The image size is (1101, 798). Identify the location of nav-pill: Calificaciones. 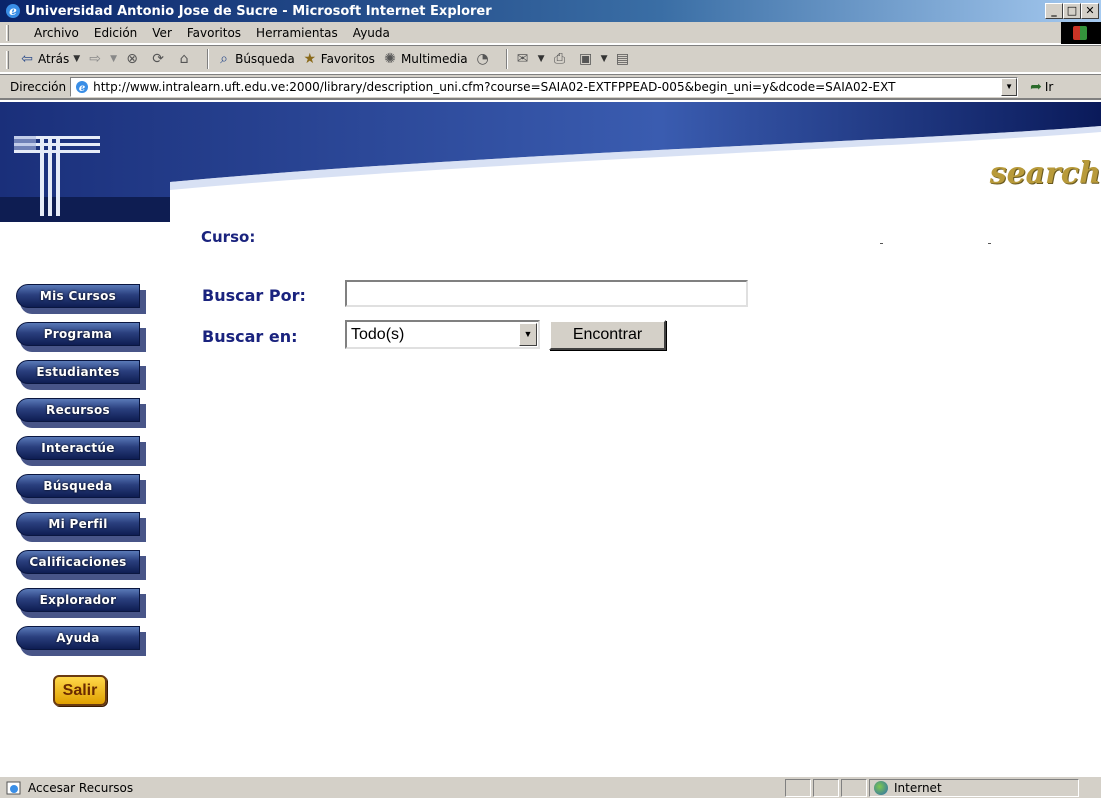
(78, 562).